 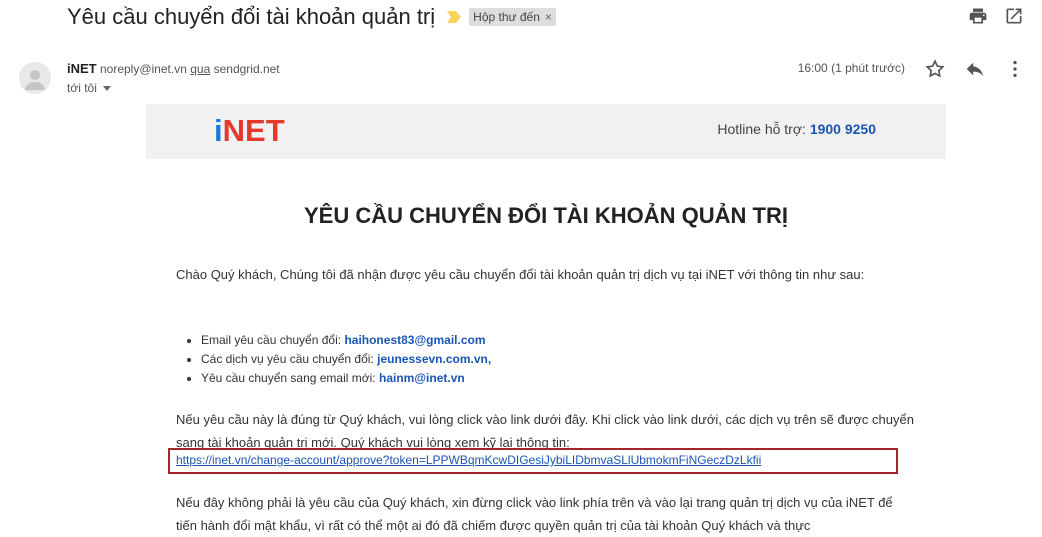 What do you see at coordinates (249, 130) in the screenshot?
I see `inet-logo: iNET` at bounding box center [249, 130].